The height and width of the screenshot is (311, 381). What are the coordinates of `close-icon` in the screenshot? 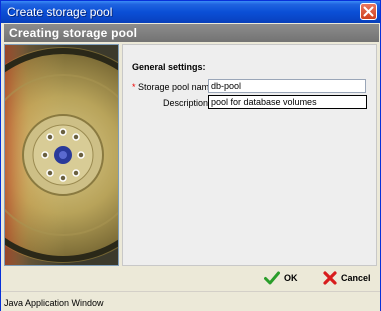 It's located at (368, 11).